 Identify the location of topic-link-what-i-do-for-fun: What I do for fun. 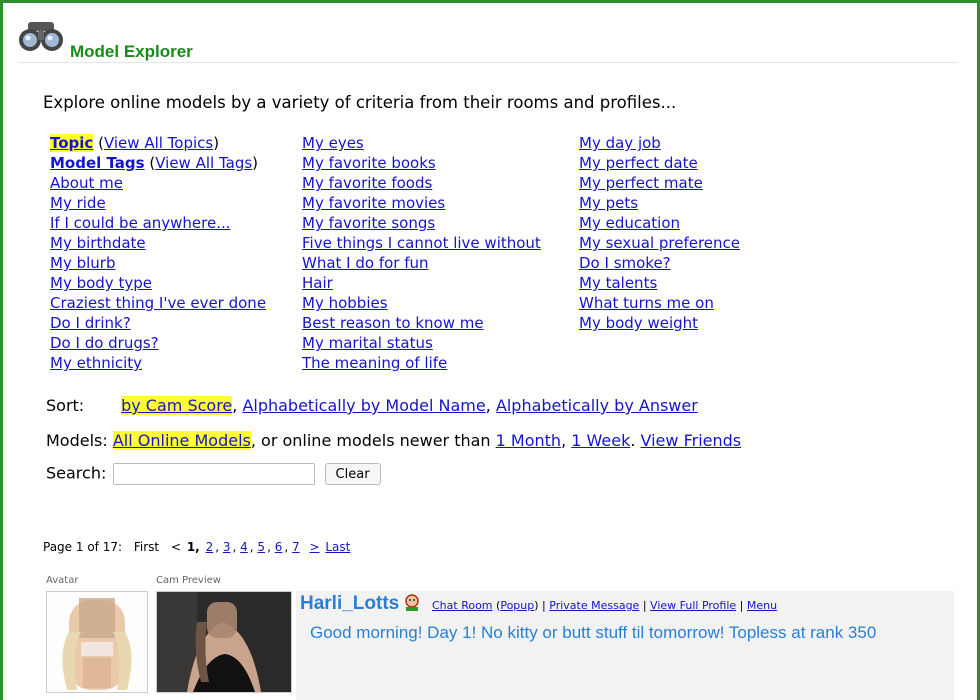
(365, 263).